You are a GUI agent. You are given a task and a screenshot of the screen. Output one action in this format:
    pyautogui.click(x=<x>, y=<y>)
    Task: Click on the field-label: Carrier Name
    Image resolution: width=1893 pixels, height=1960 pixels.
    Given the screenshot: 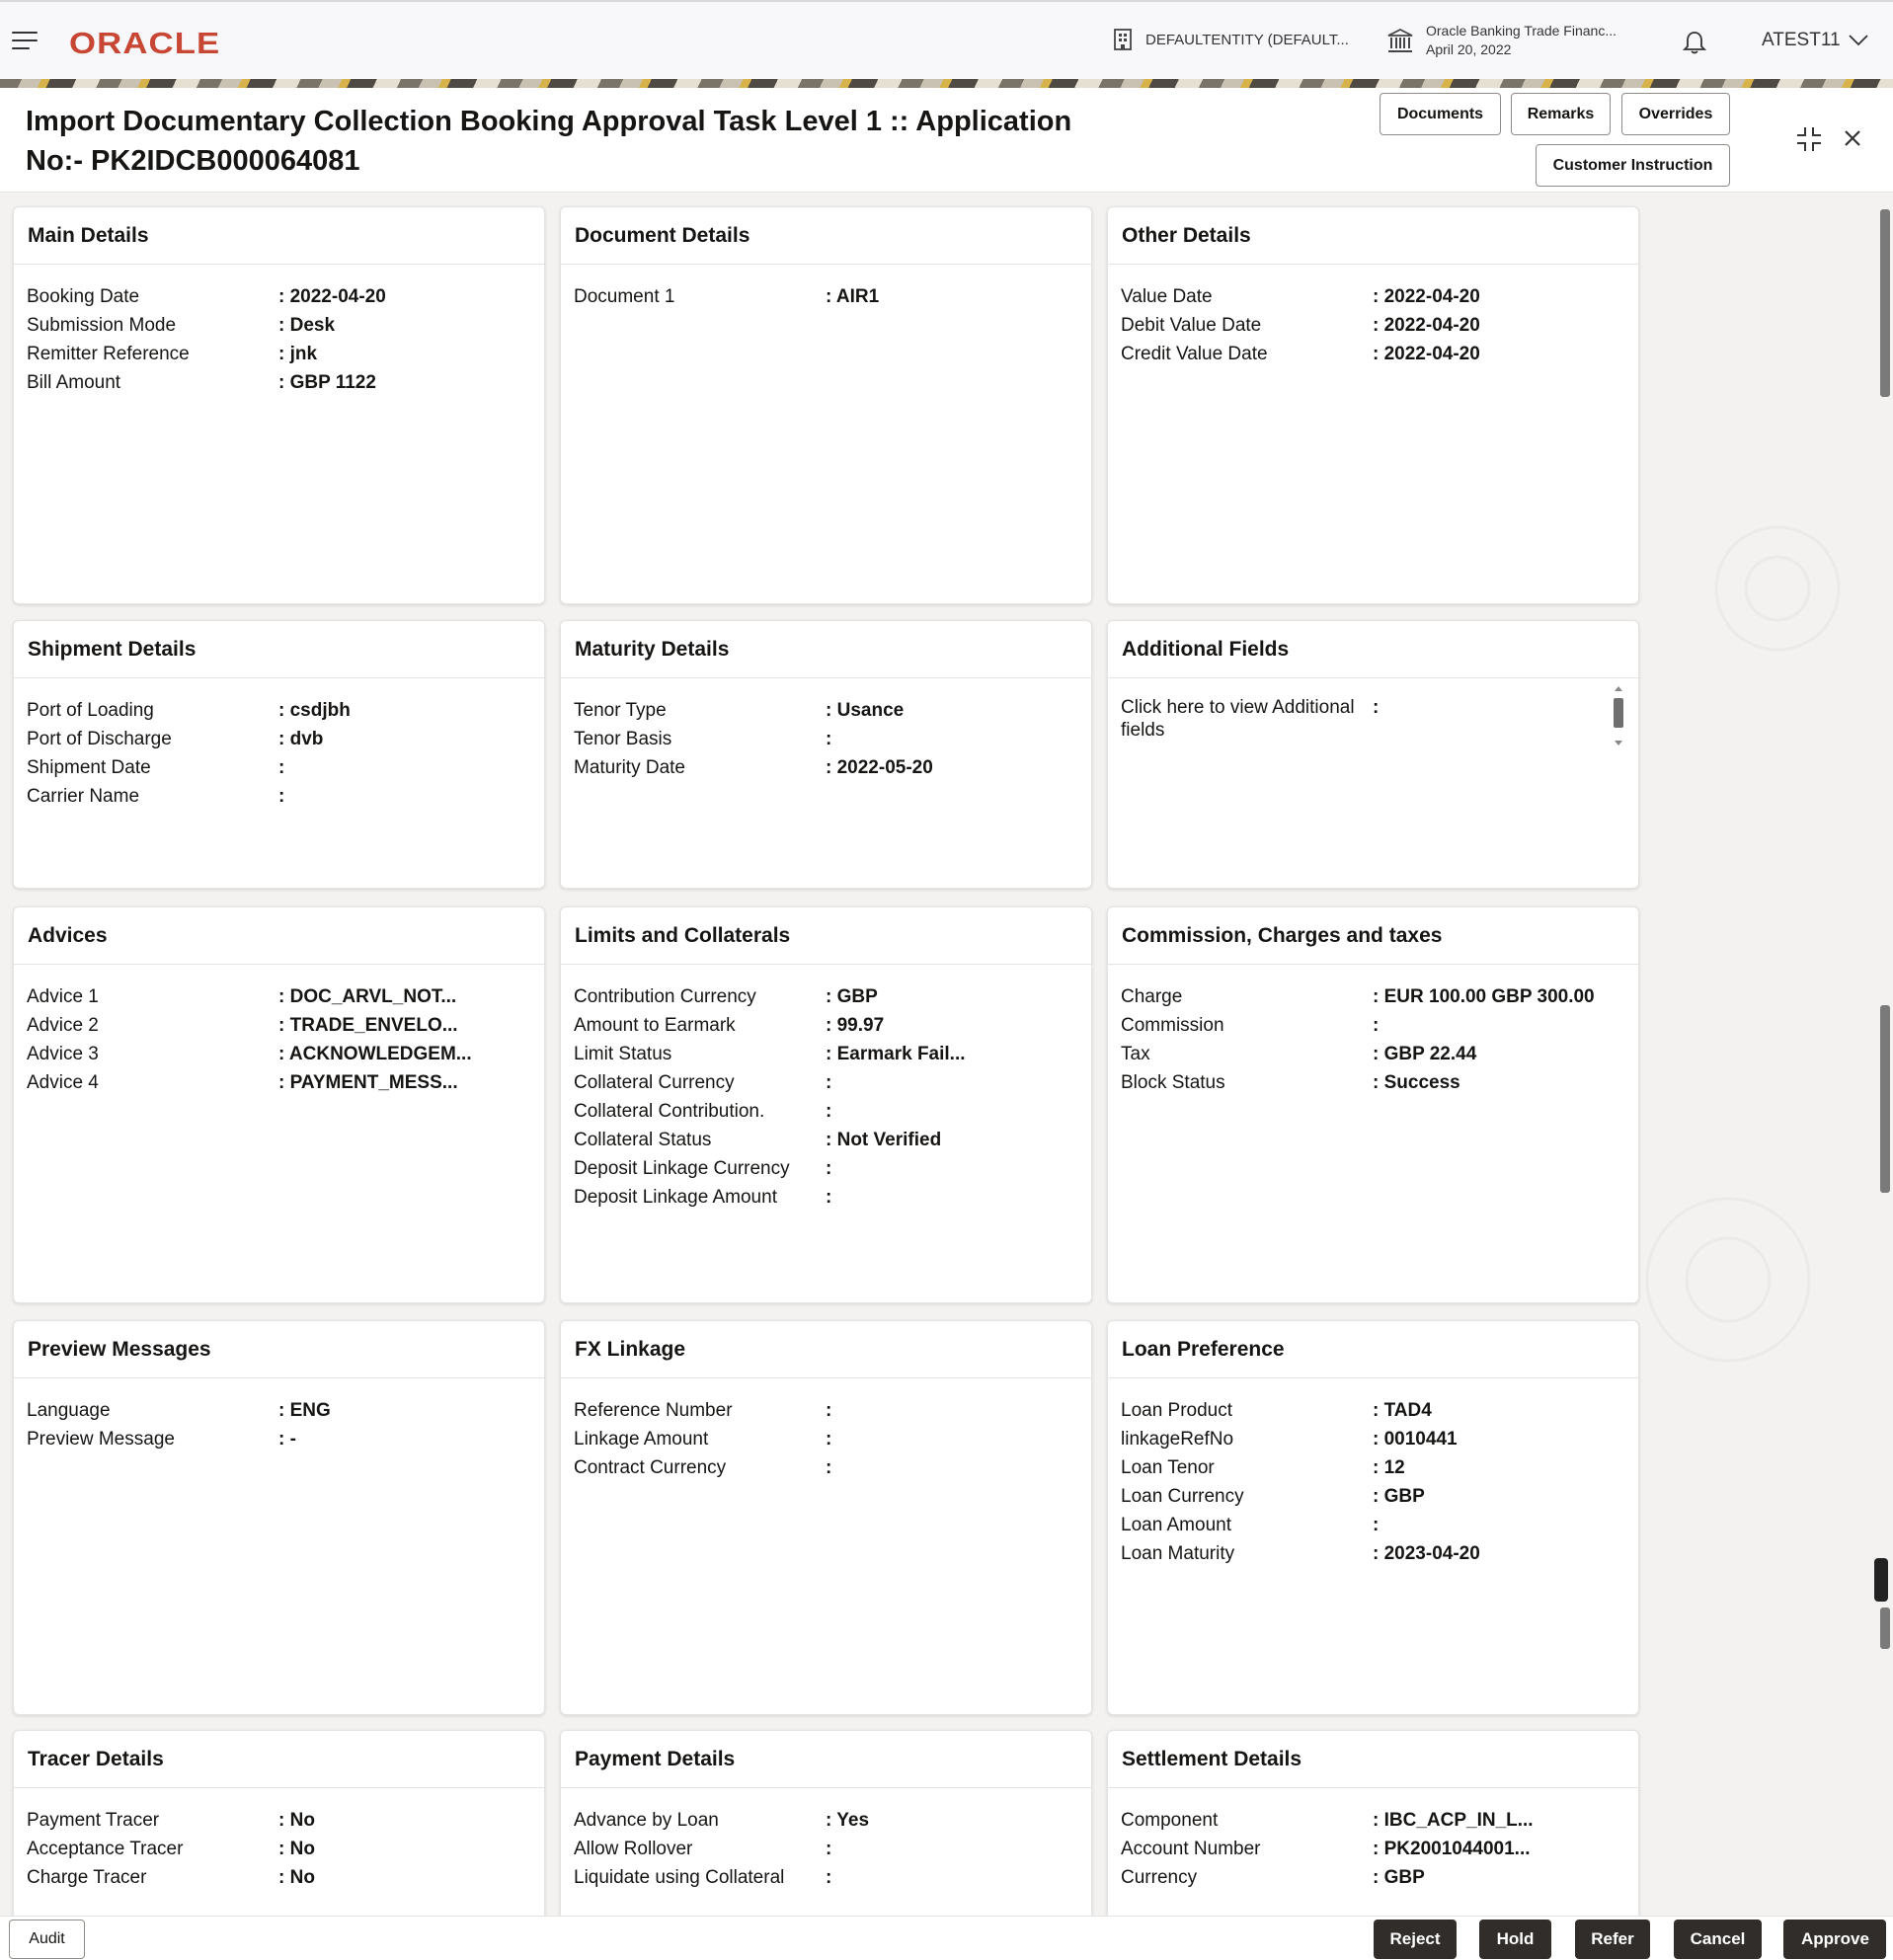 What is the action you would take?
    pyautogui.click(x=152, y=797)
    